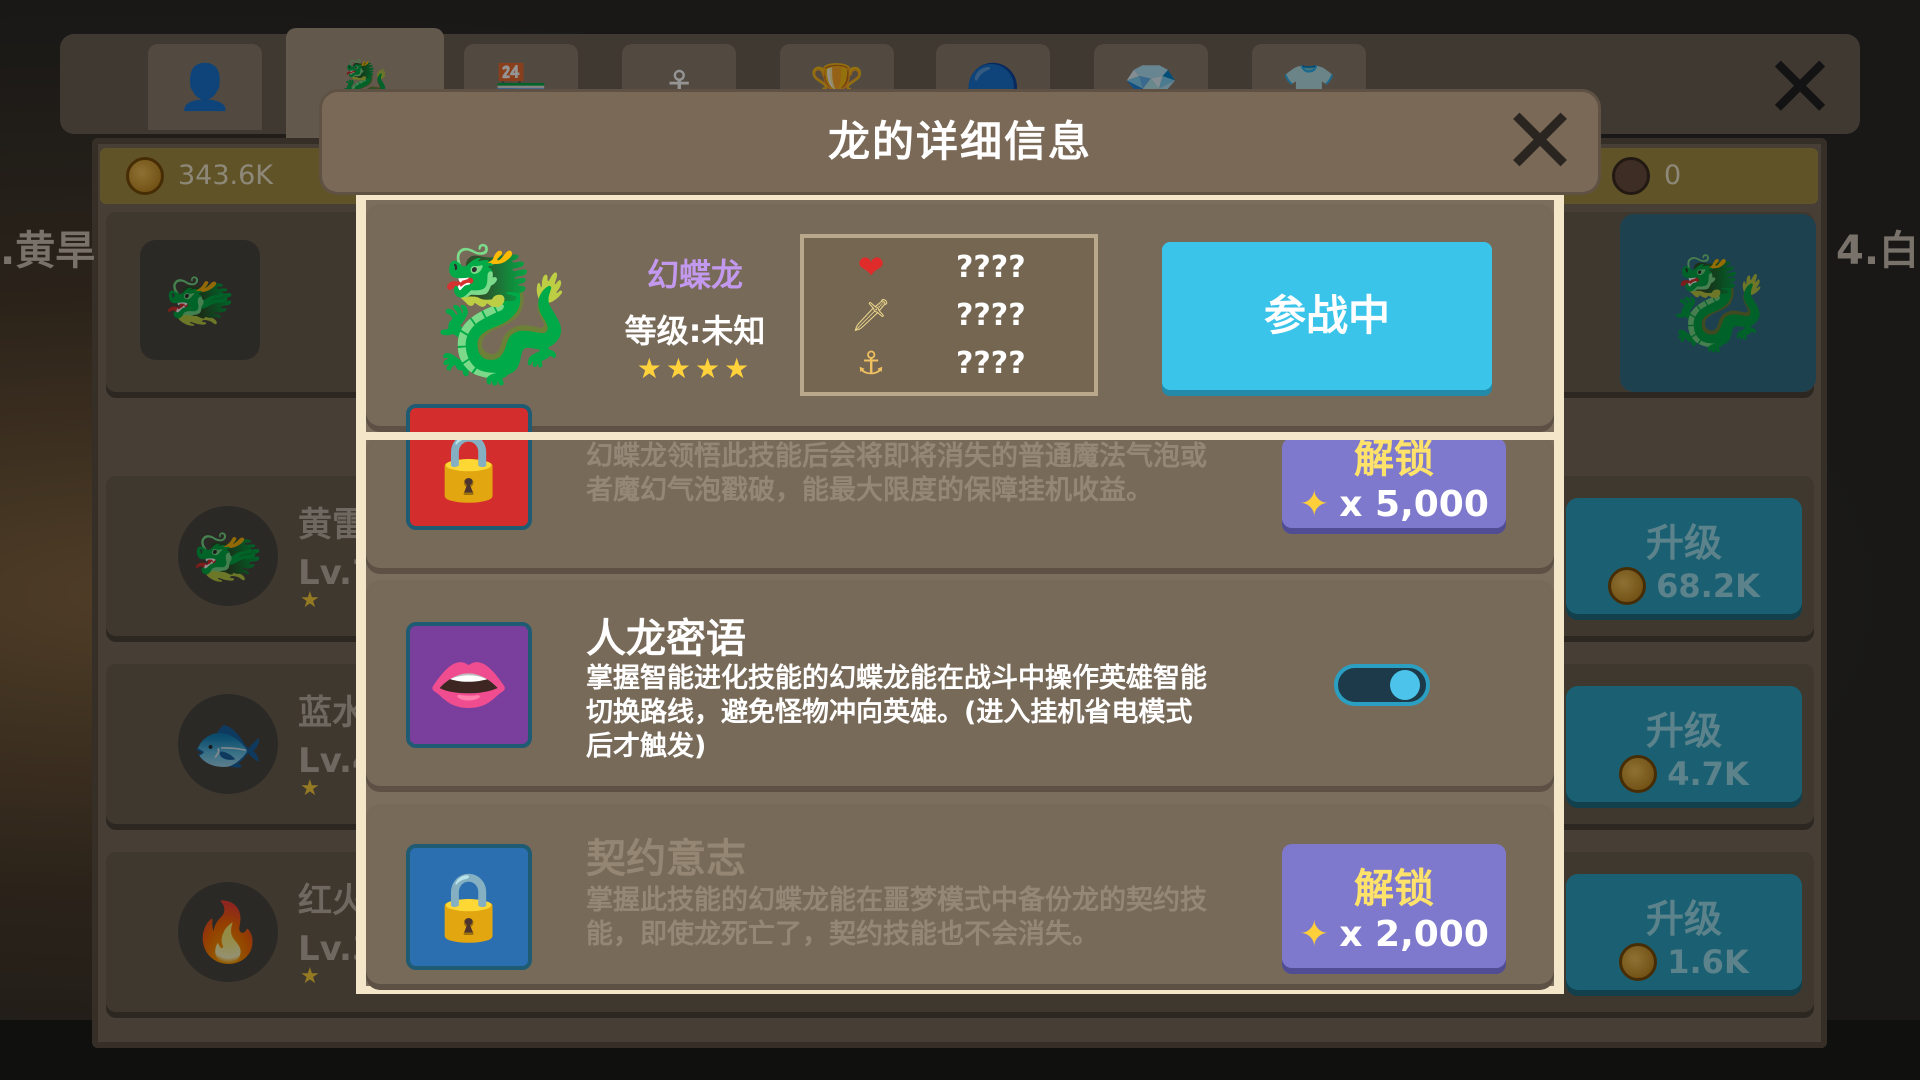  I want to click on scroll-edge, so click(960, 436).